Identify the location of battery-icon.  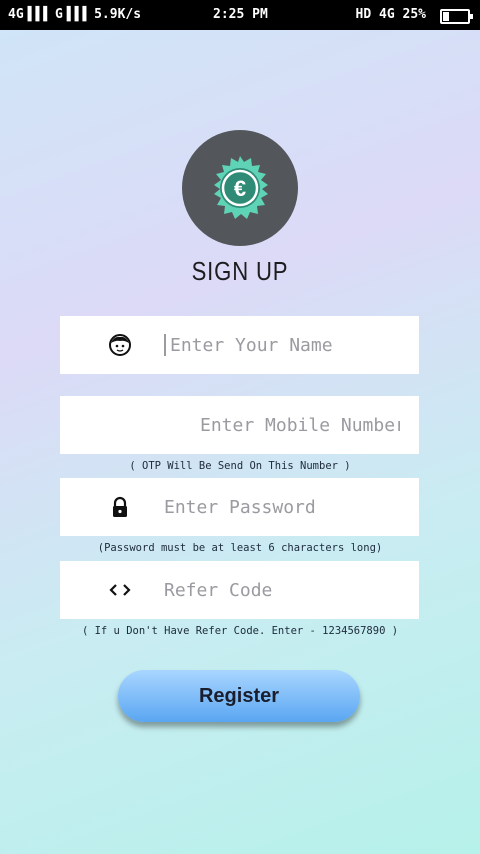
(456, 16).